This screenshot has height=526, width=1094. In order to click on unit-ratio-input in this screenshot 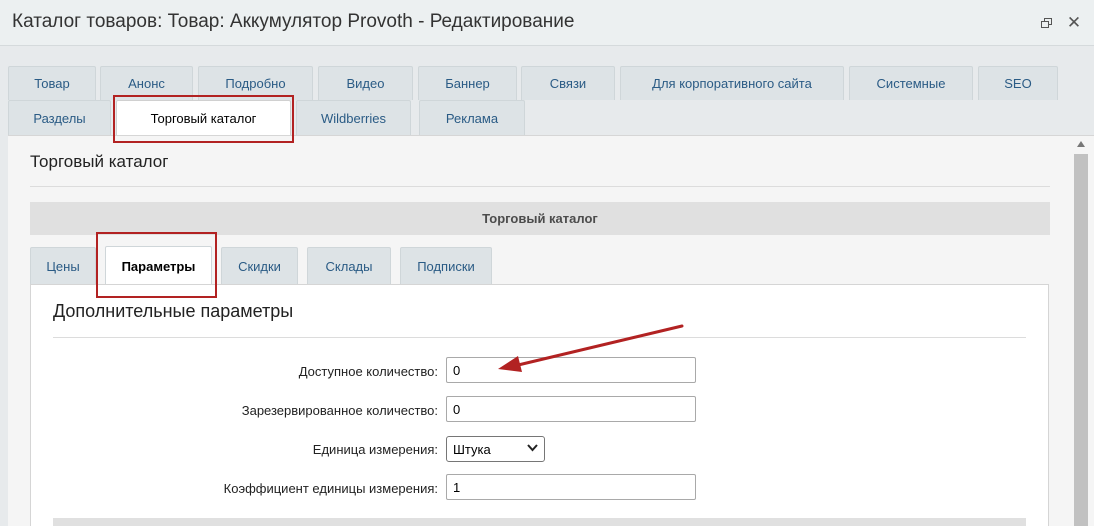, I will do `click(571, 487)`.